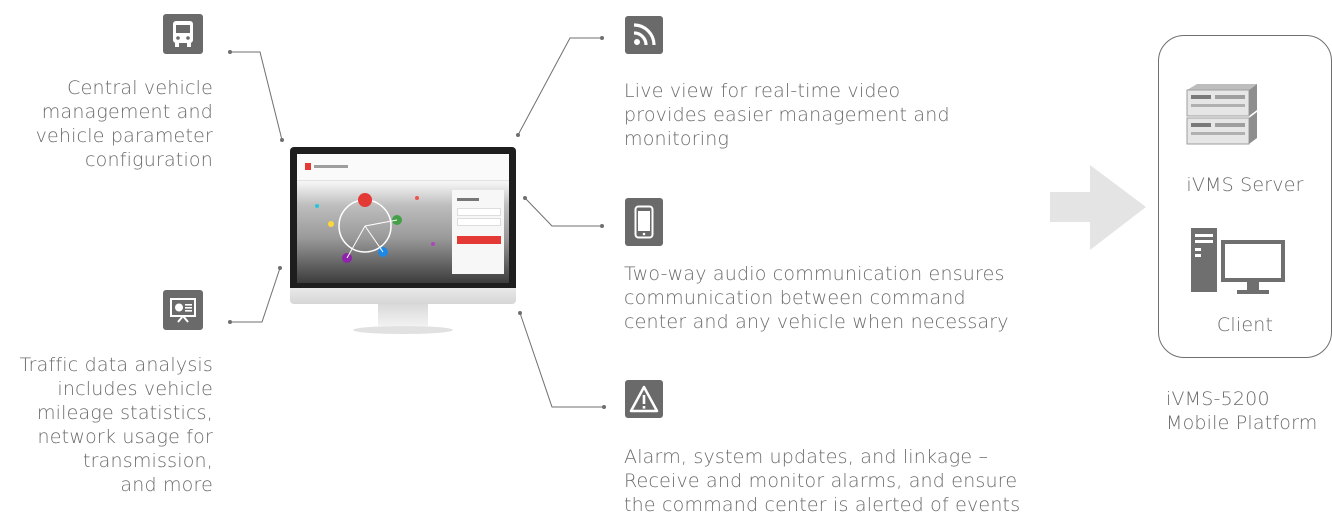 The width and height of the screenshot is (1332, 525). I want to click on bus-icon, so click(183, 34).